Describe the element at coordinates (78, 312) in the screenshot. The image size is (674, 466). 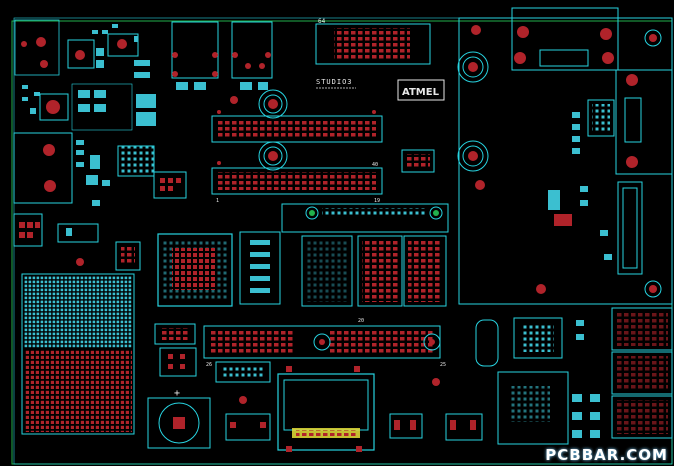
I see `bga-balls-cyan` at that location.